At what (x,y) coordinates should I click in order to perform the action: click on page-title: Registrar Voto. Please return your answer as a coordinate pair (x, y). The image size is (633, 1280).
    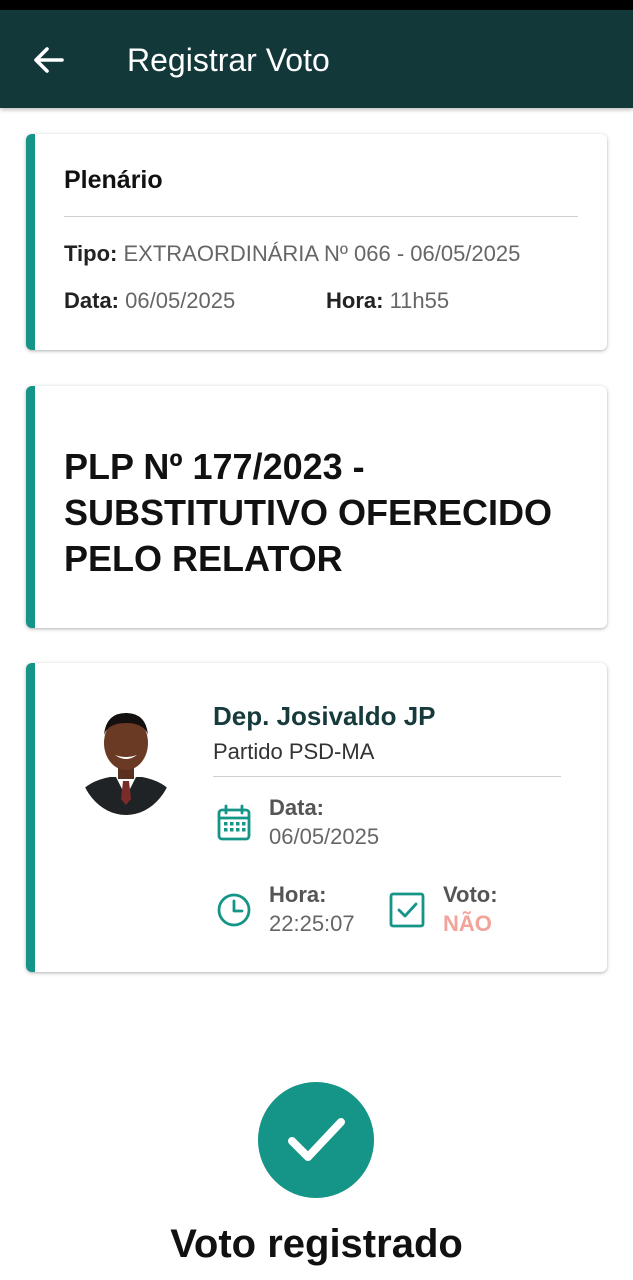
    Looking at the image, I should click on (228, 60).